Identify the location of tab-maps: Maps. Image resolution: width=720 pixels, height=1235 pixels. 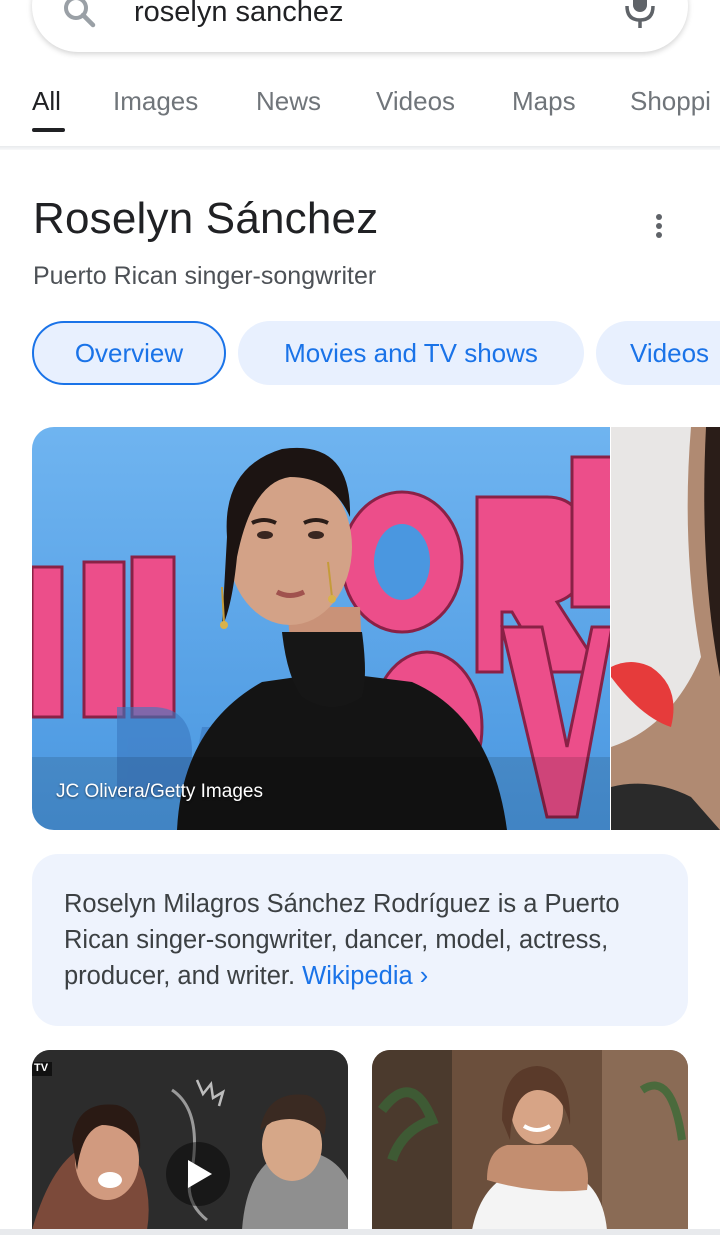
(544, 101).